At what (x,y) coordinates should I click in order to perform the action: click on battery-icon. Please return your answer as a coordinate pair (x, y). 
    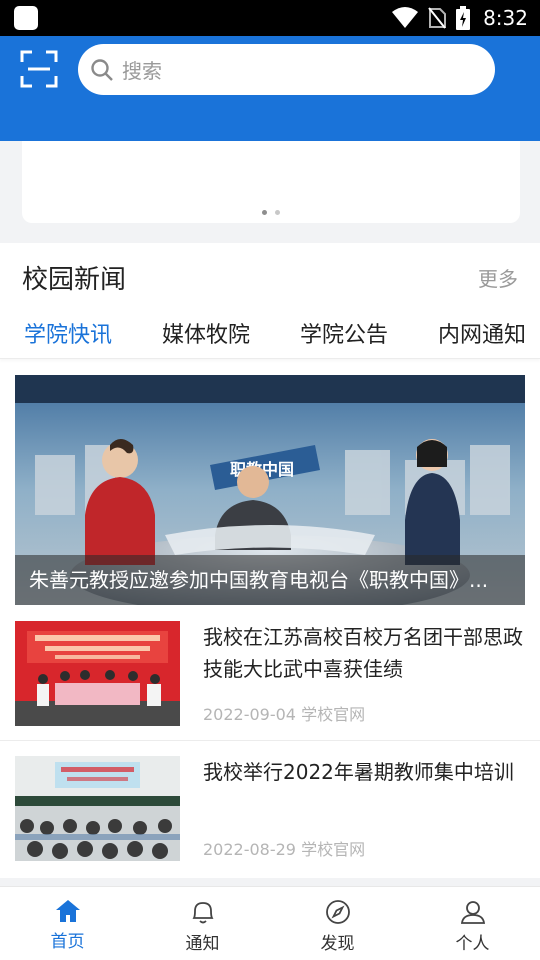
    Looking at the image, I should click on (463, 18).